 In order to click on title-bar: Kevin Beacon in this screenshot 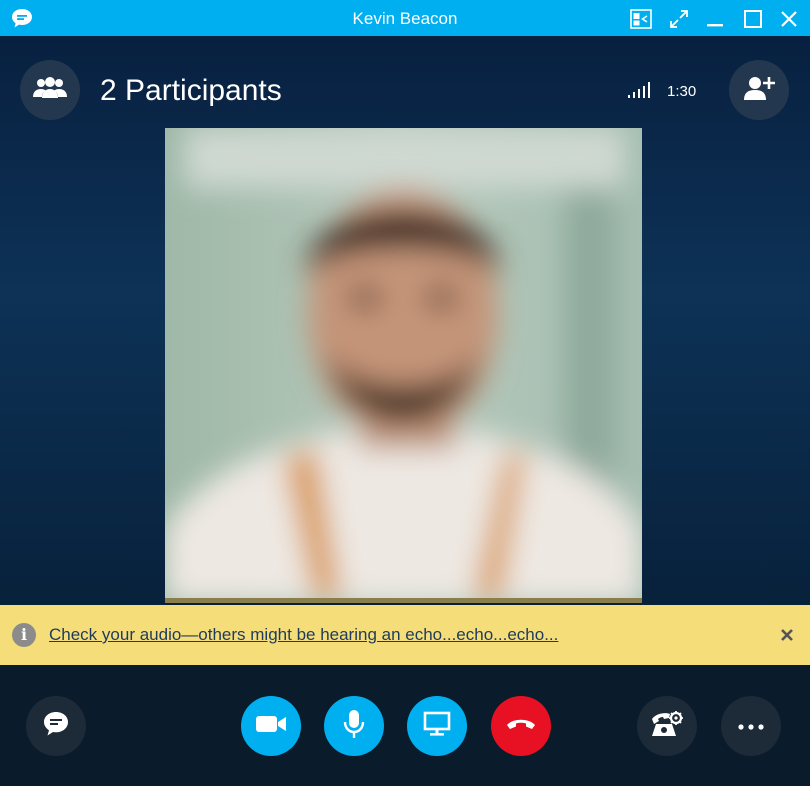, I will do `click(405, 18)`.